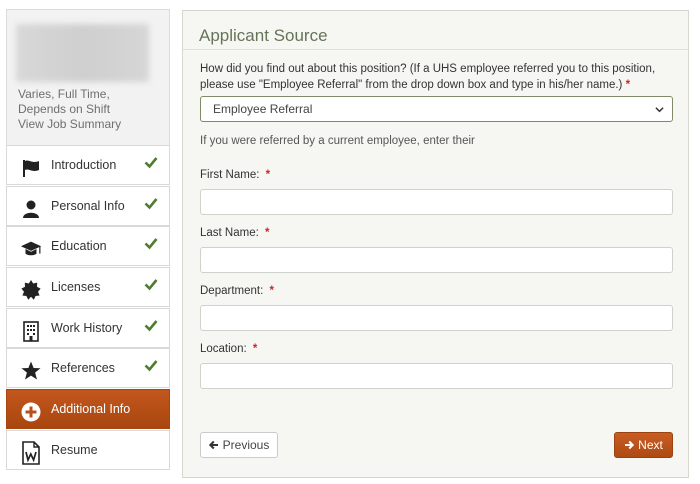 Image resolution: width=700 pixels, height=484 pixels. I want to click on department-field, so click(436, 318).